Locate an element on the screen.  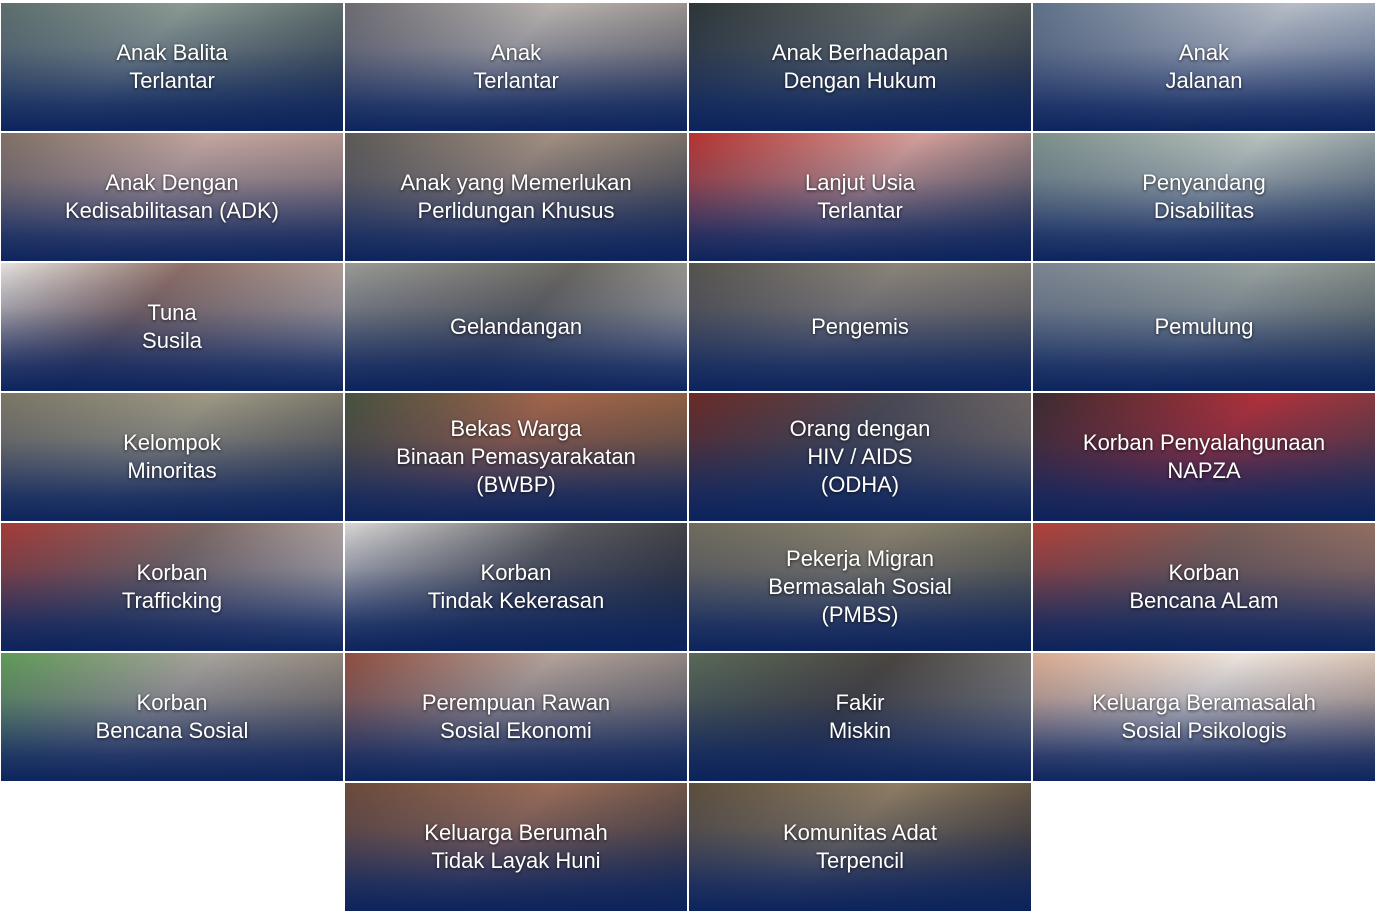
tile-lanjut-usia-terlantar: Lanjut Usia Terlantar is located at coordinates (860, 197).